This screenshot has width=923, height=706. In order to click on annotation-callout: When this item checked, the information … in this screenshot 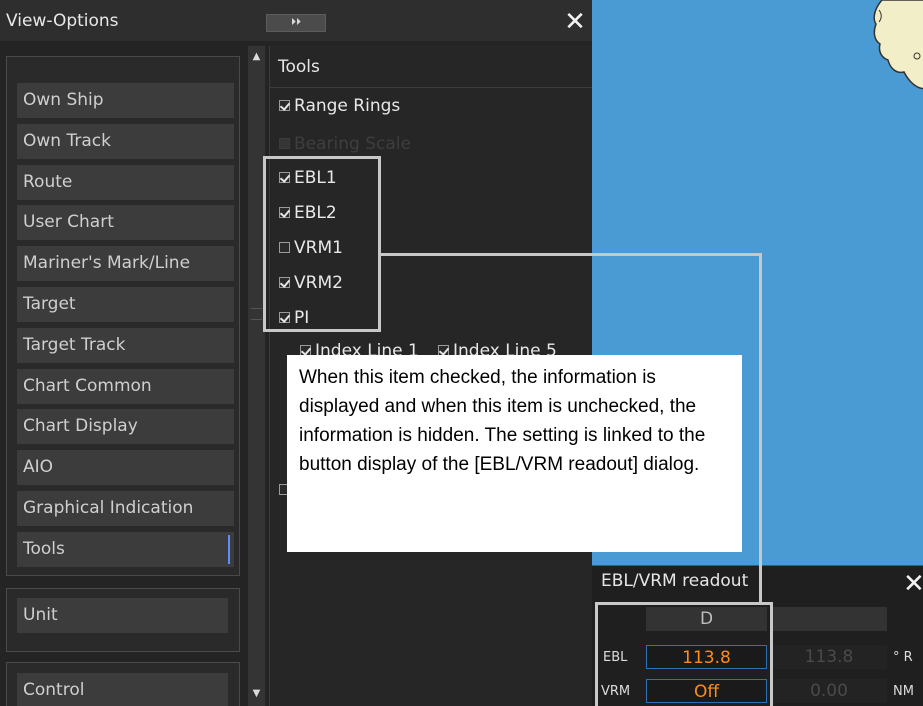, I will do `click(514, 453)`.